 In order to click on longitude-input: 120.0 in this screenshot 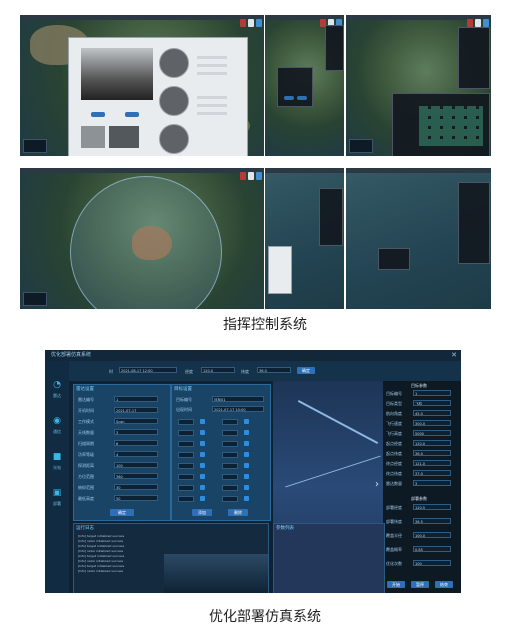, I will do `click(218, 370)`.